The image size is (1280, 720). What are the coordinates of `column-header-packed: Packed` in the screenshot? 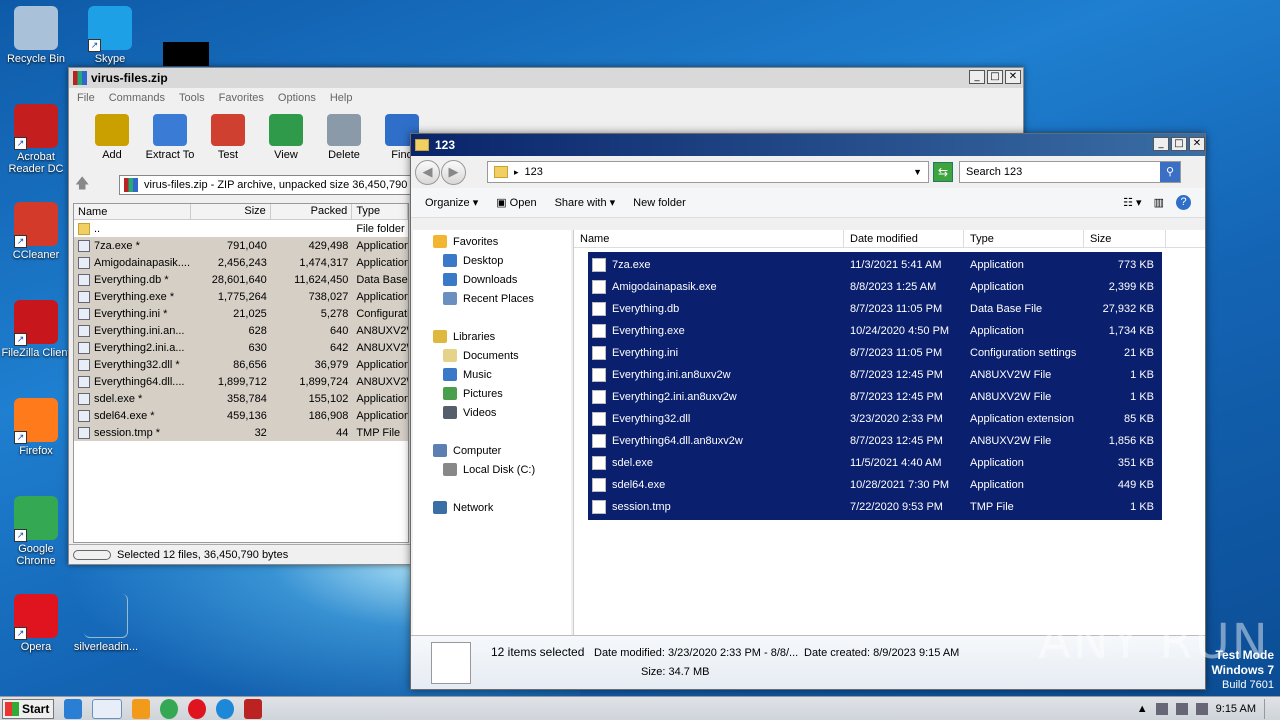 It's located at (312, 211).